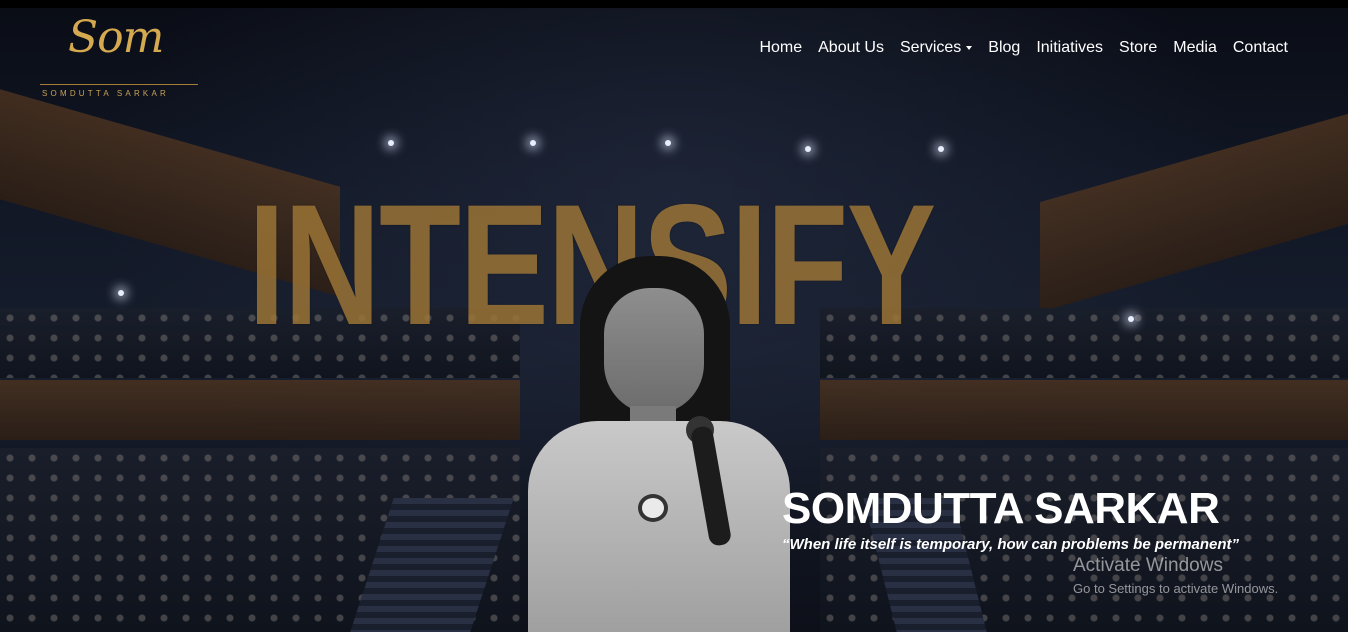 This screenshot has height=632, width=1348. What do you see at coordinates (780, 48) in the screenshot?
I see `nav-home: Home` at bounding box center [780, 48].